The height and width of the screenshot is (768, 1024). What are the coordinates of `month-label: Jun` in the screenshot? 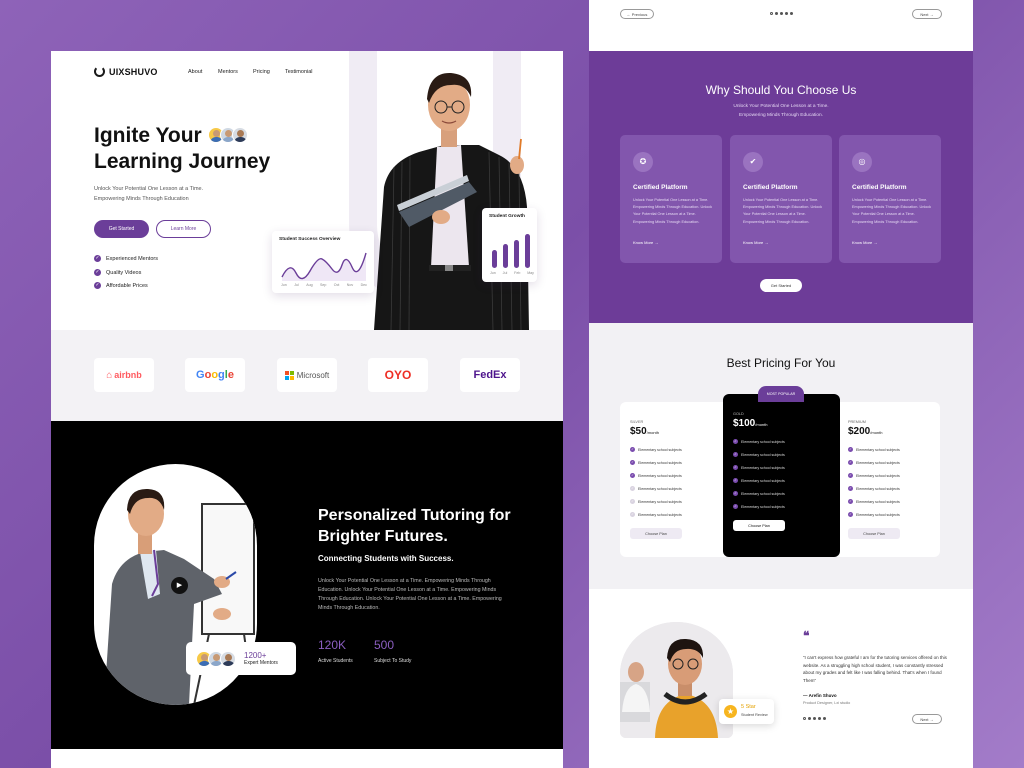 It's located at (284, 285).